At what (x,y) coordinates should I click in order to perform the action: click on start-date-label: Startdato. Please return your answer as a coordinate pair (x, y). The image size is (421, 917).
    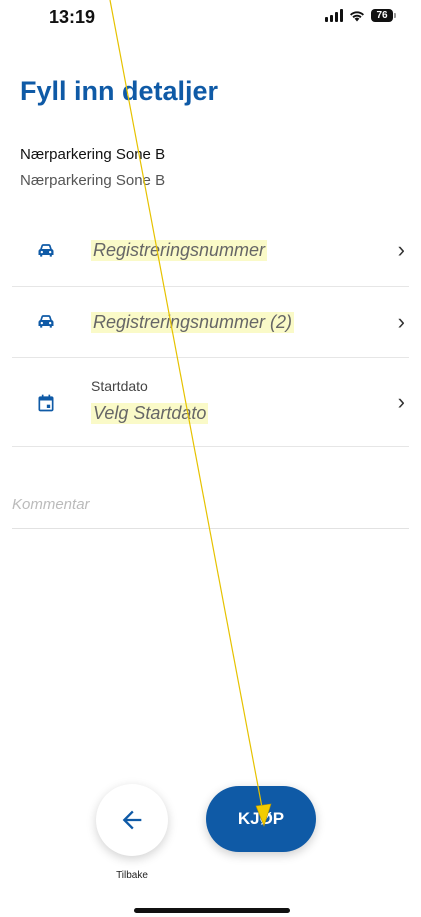
    Looking at the image, I should click on (119, 386).